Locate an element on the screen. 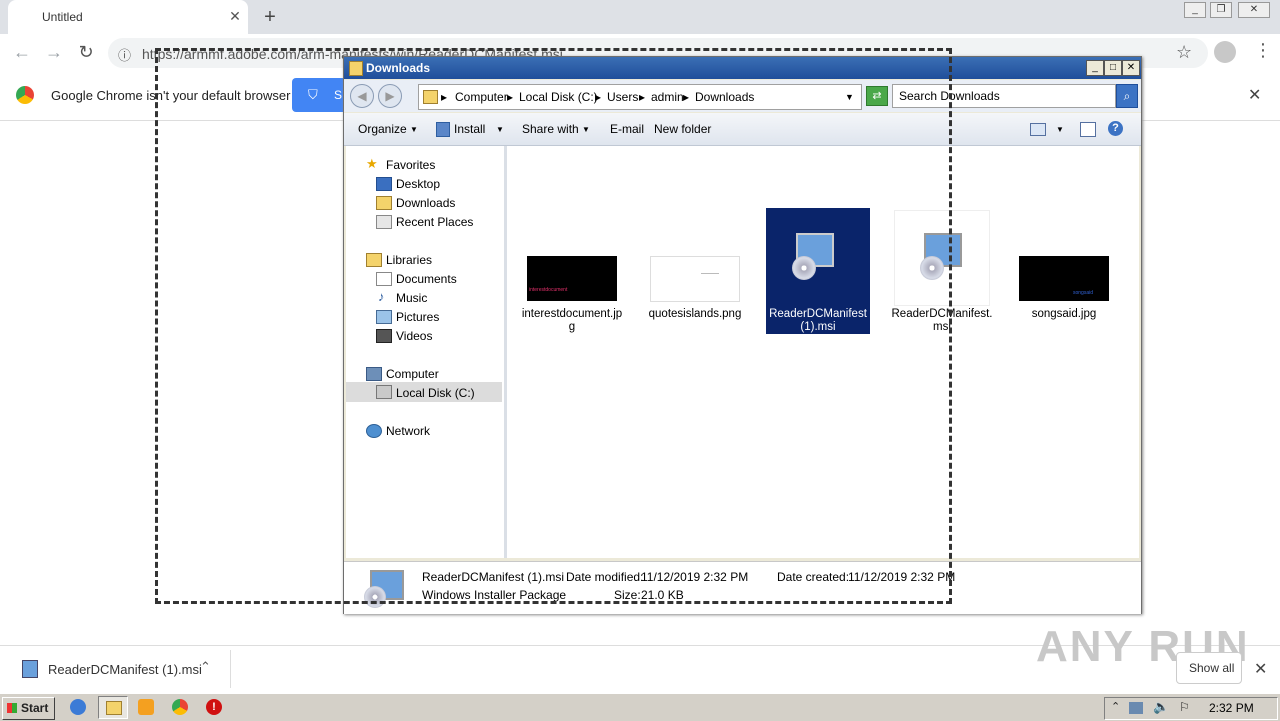 The width and height of the screenshot is (1280, 721). shield-icon: ⛉ is located at coordinates (313, 94).